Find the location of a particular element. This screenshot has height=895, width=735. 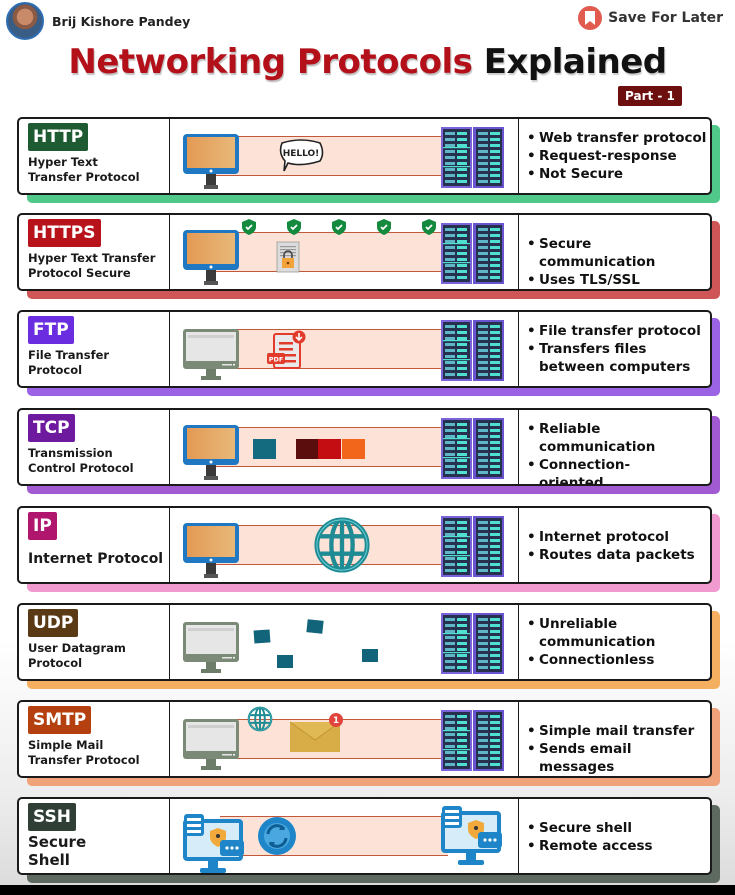

protocol-point: Simple mail transfer is located at coordinates (618, 731).